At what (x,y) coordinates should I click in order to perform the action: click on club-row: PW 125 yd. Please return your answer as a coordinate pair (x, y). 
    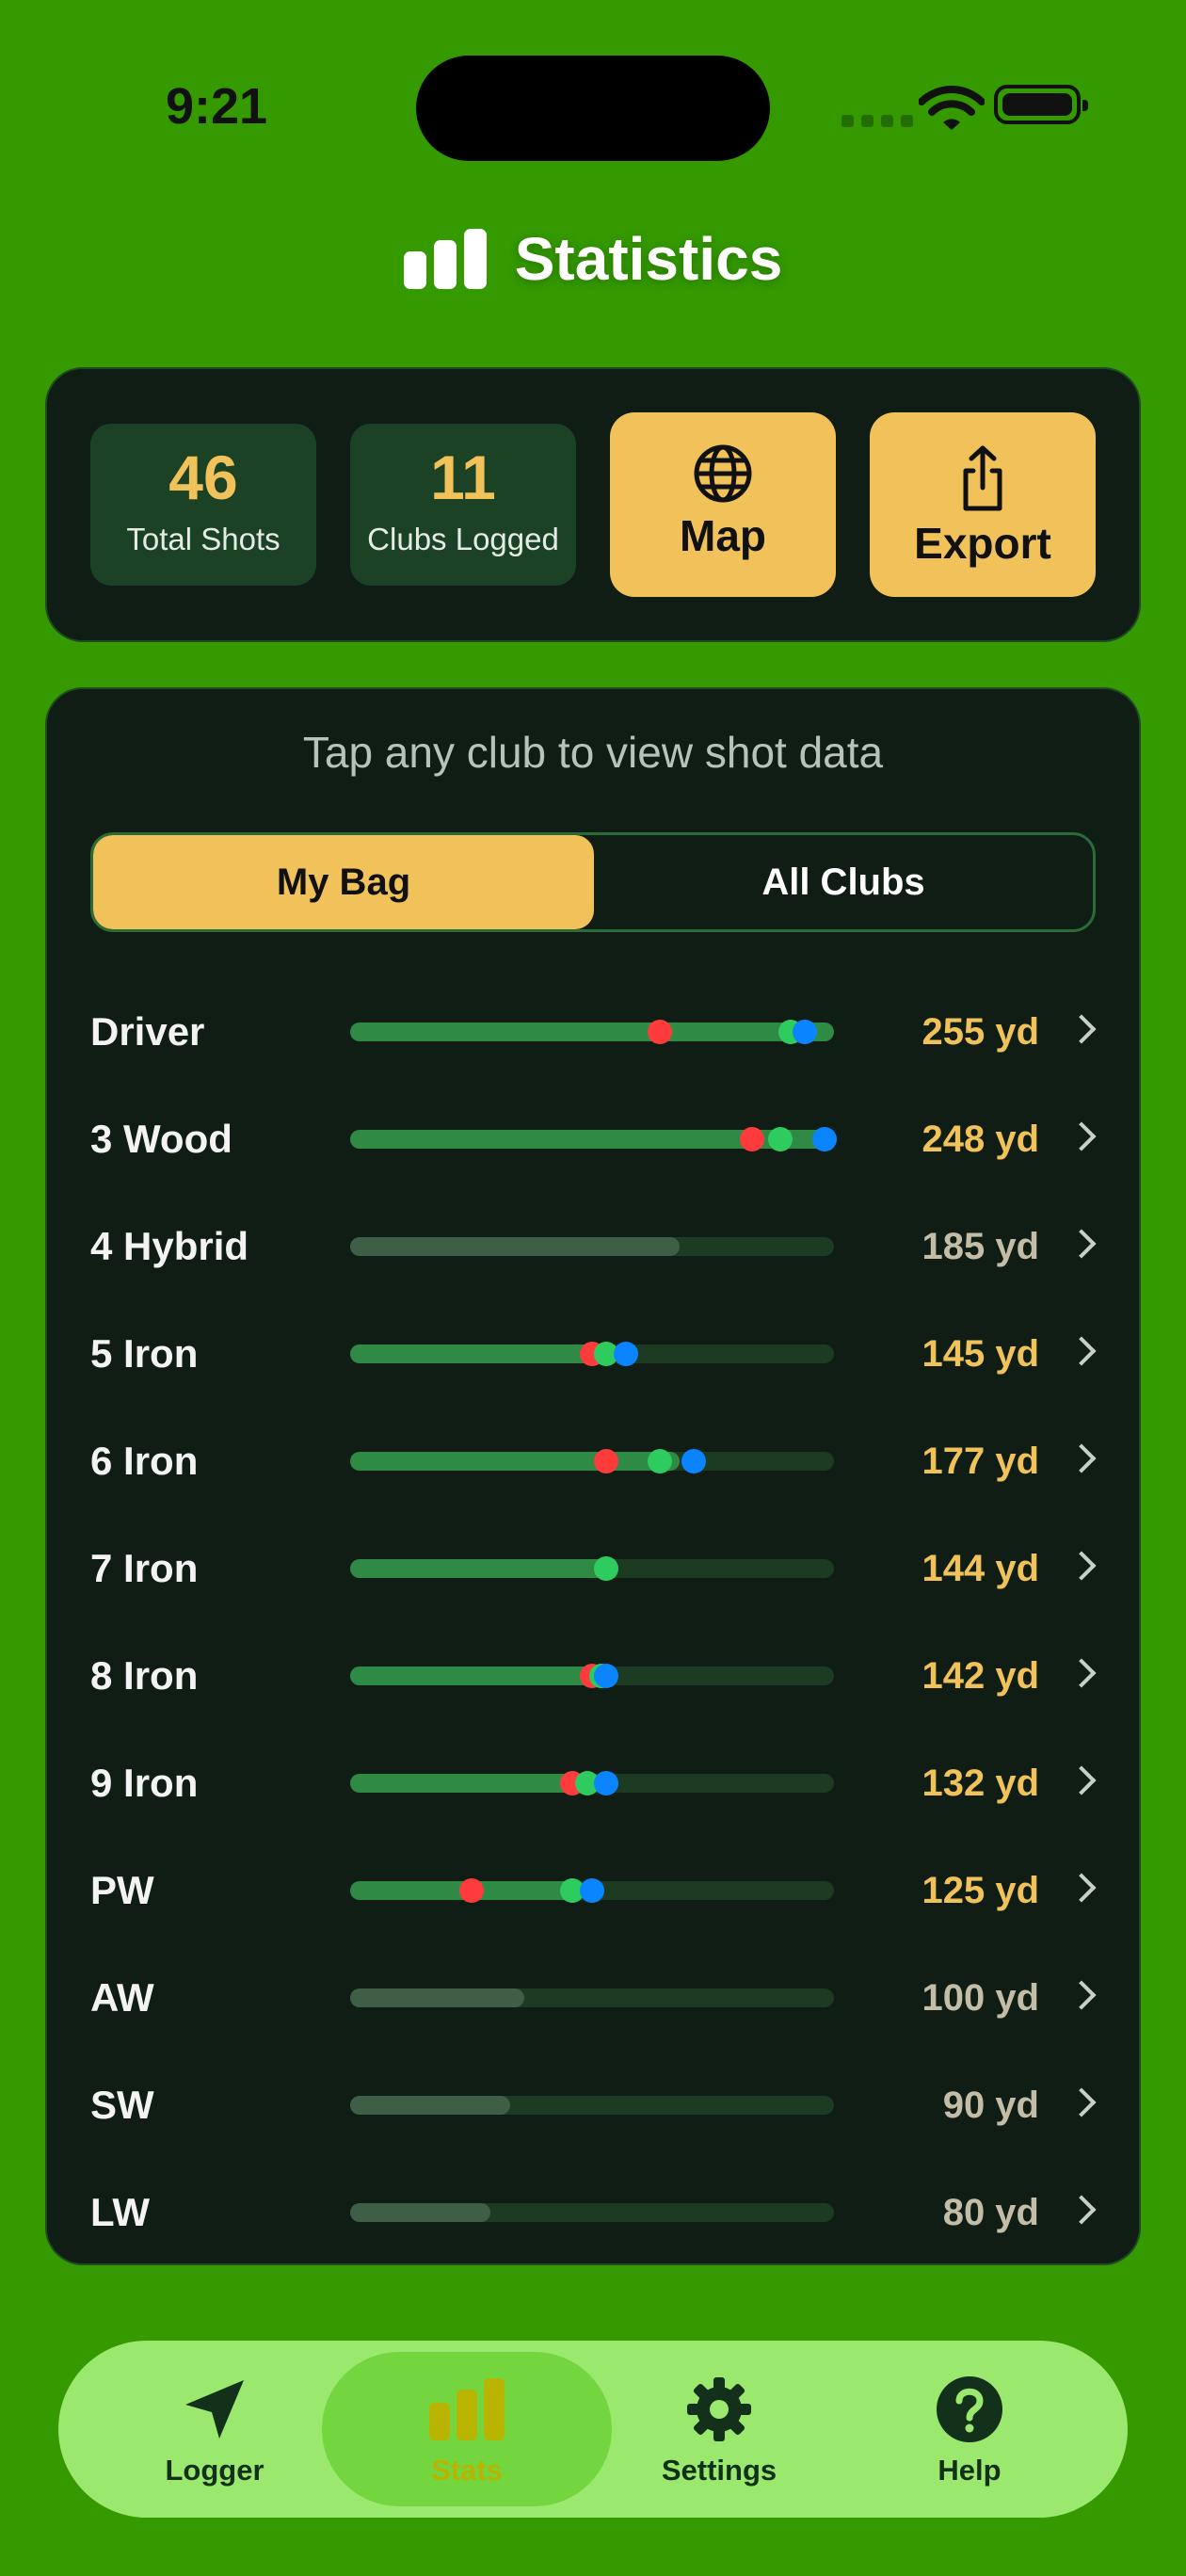
    Looking at the image, I should click on (593, 1890).